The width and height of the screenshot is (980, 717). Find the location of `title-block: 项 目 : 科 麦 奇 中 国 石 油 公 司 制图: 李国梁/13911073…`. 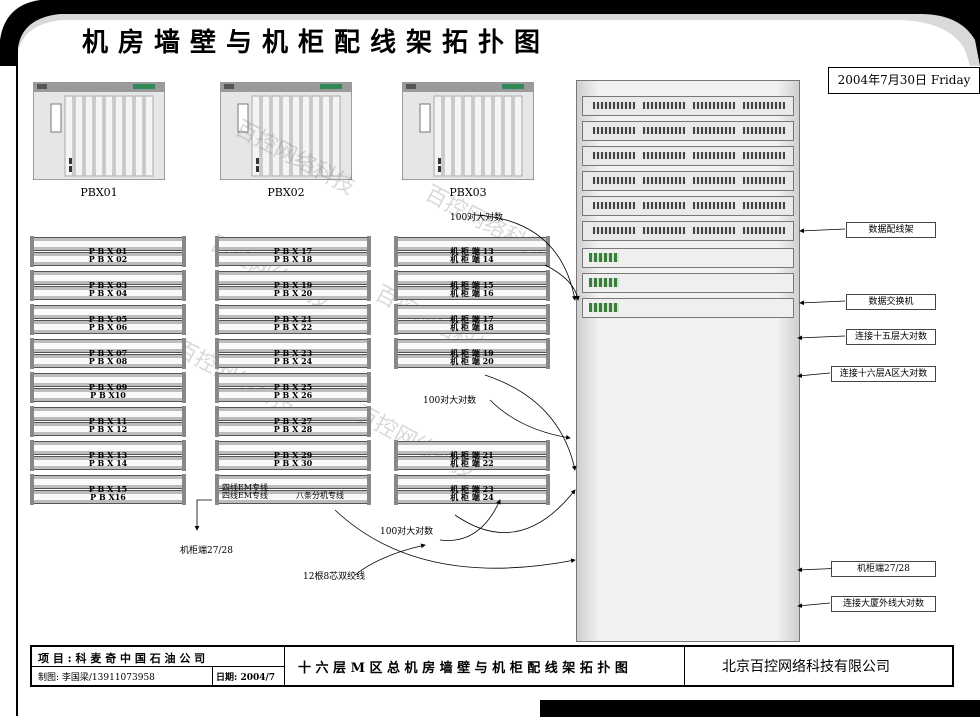

title-block: 项 目 : 科 麦 奇 中 国 石 油 公 司 制图: 李国梁/13911073… is located at coordinates (492, 666).